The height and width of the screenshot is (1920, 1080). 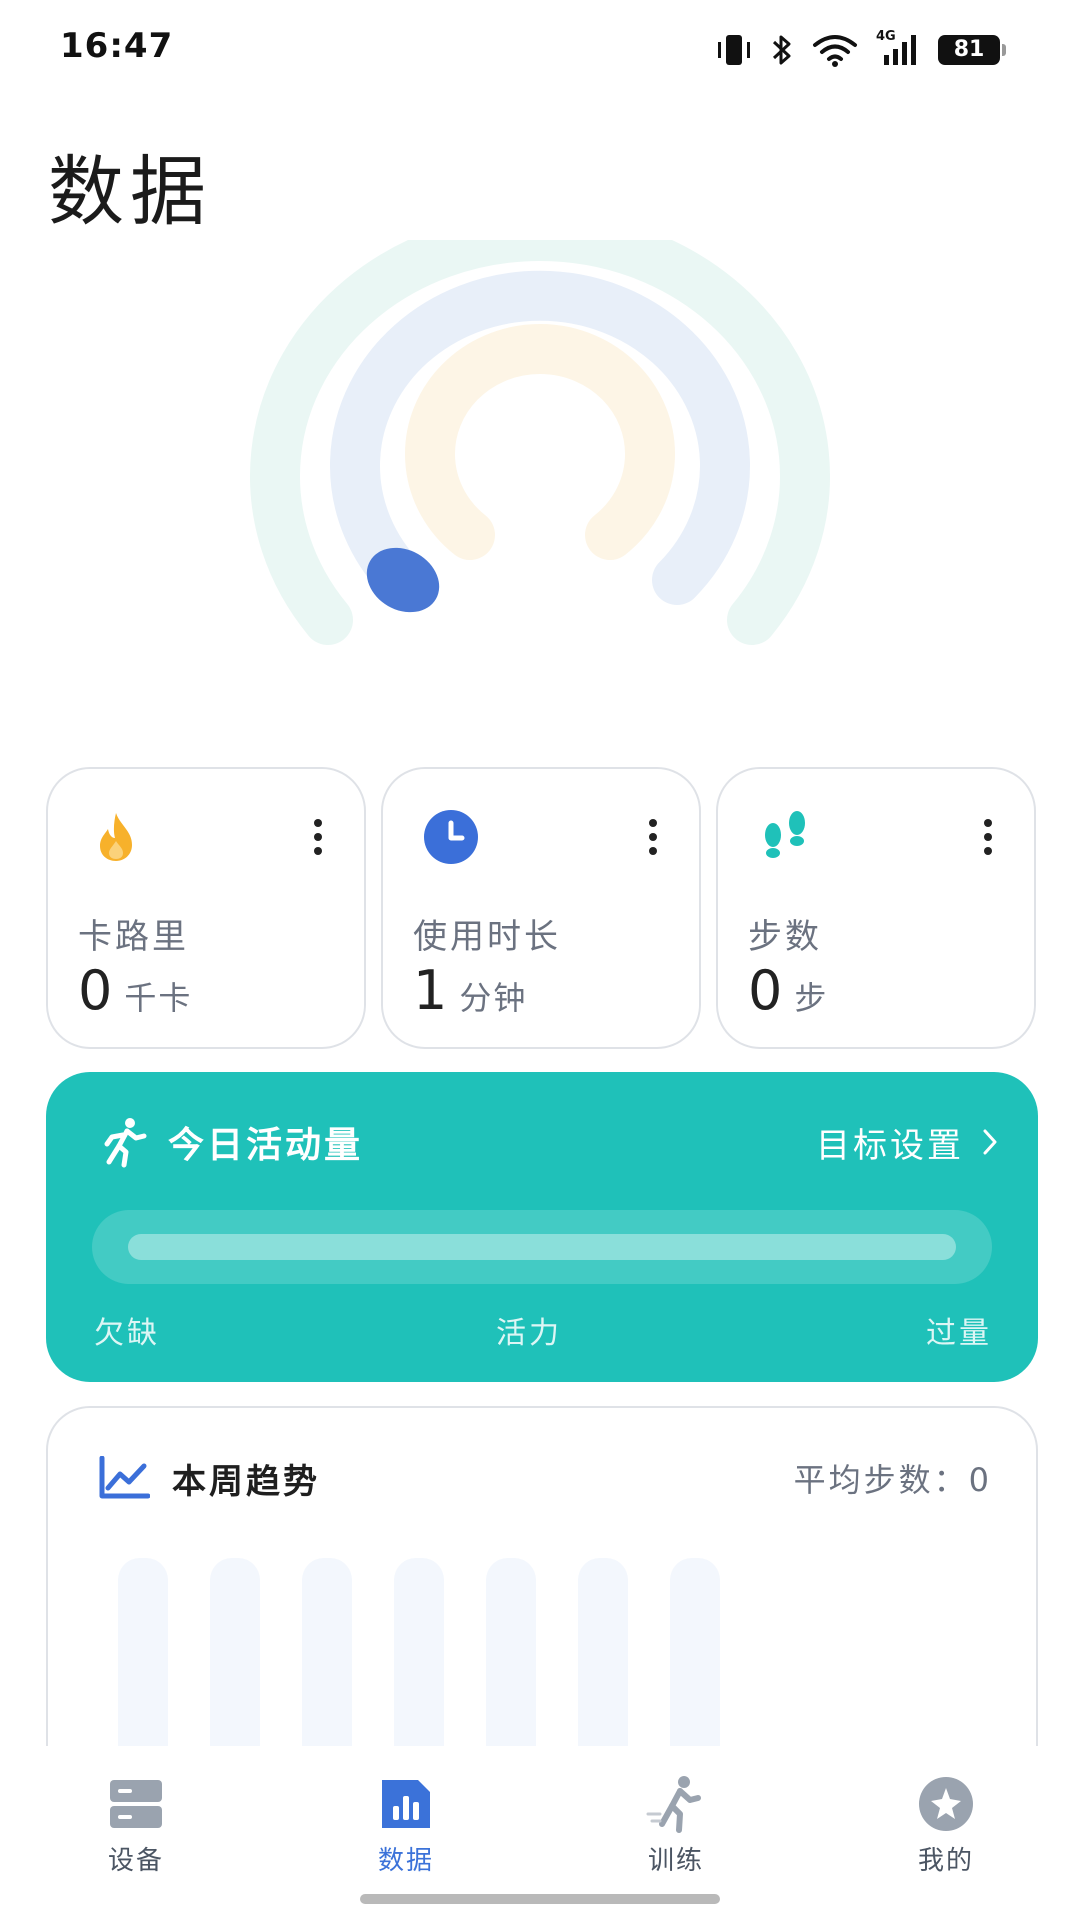 I want to click on calories-label: 卡路里, so click(x=133, y=937).